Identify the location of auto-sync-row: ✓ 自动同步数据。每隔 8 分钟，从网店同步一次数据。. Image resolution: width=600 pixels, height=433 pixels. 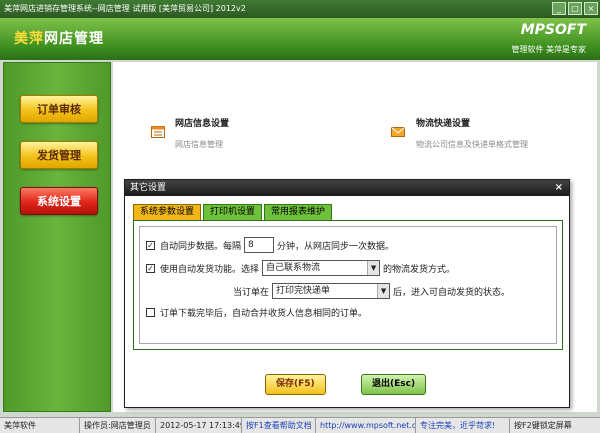
(270, 245).